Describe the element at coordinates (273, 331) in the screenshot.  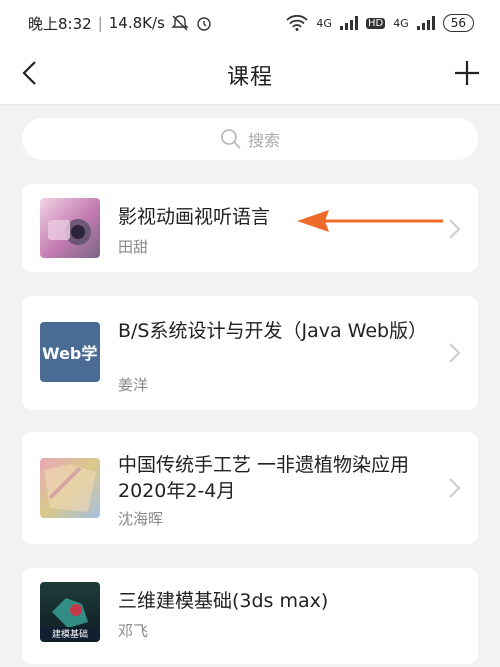
I see `course-title: B/S系统设计与开发（Java Web版）` at that location.